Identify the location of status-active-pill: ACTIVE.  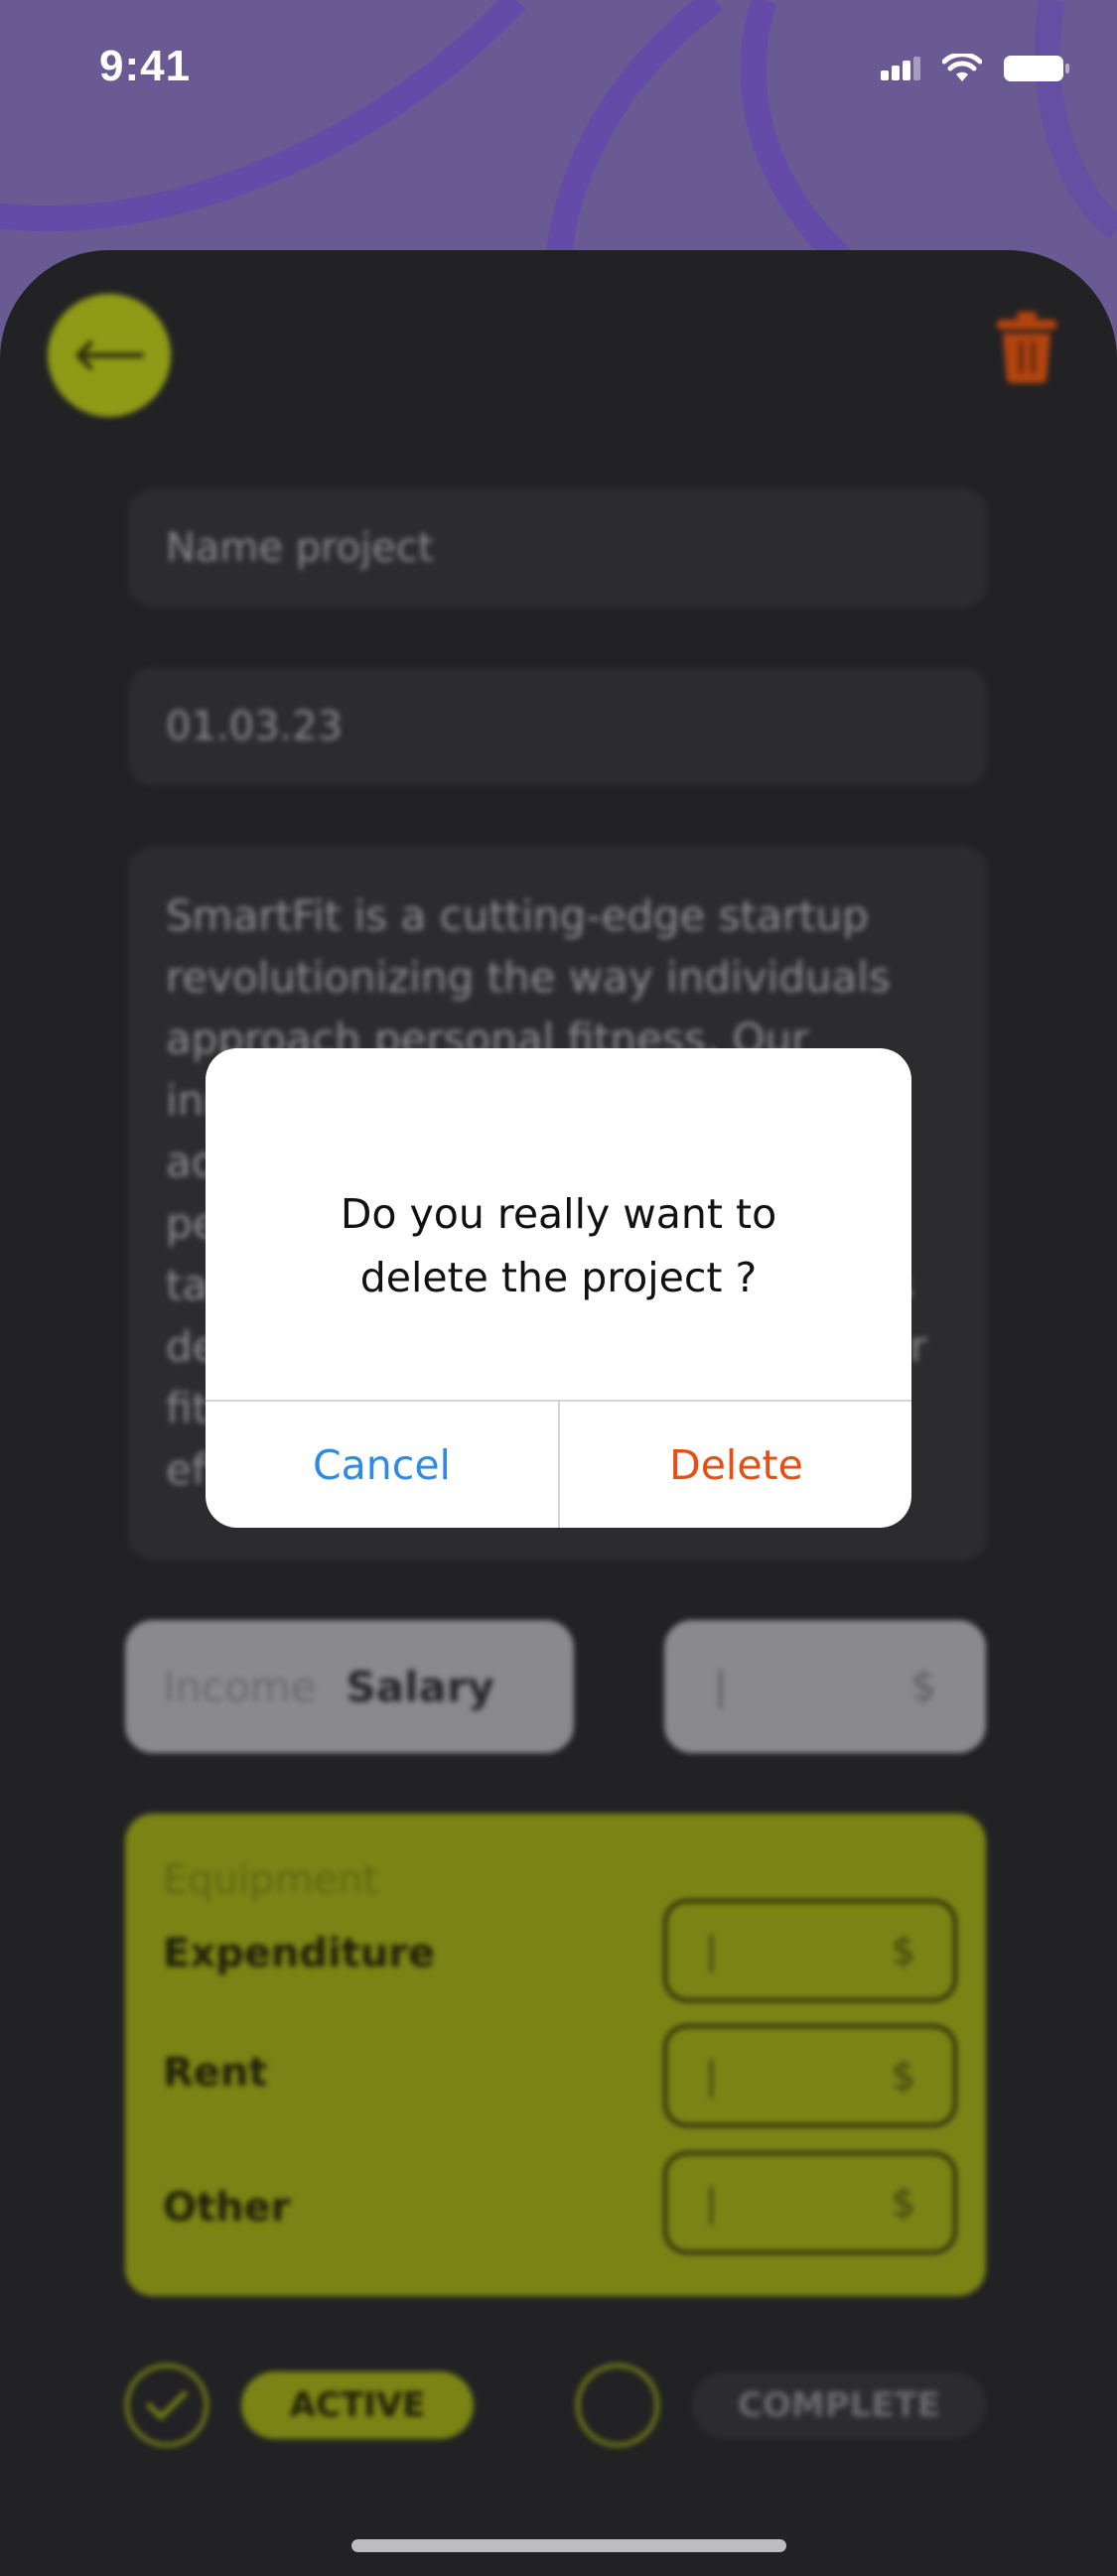
(358, 2405).